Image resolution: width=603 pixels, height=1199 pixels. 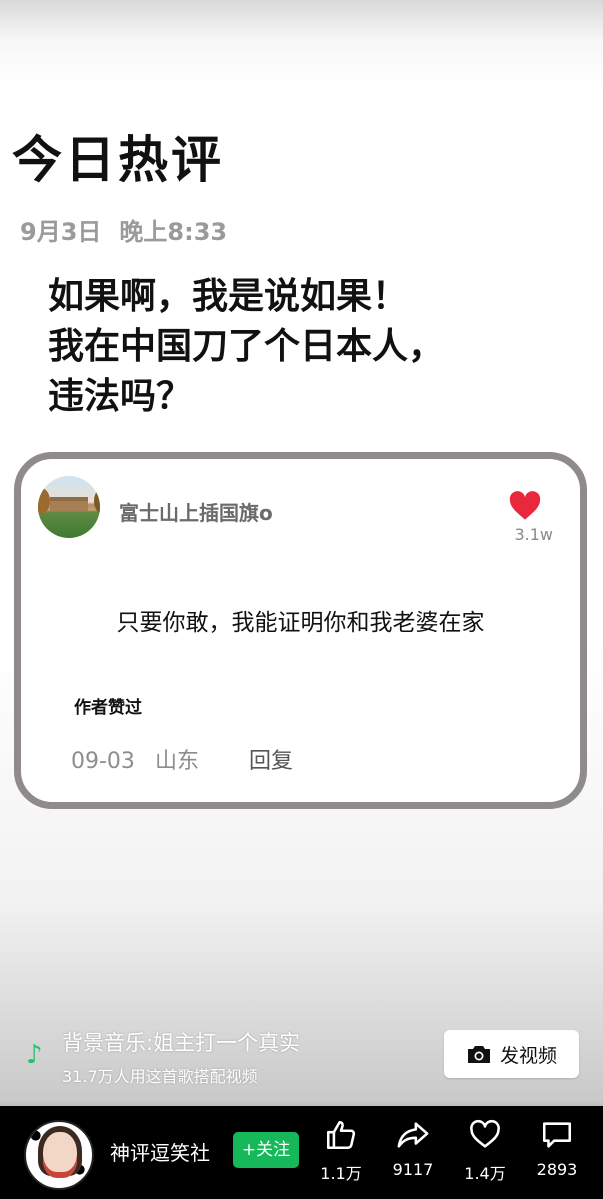 I want to click on comment-location: 山东, so click(x=176, y=761).